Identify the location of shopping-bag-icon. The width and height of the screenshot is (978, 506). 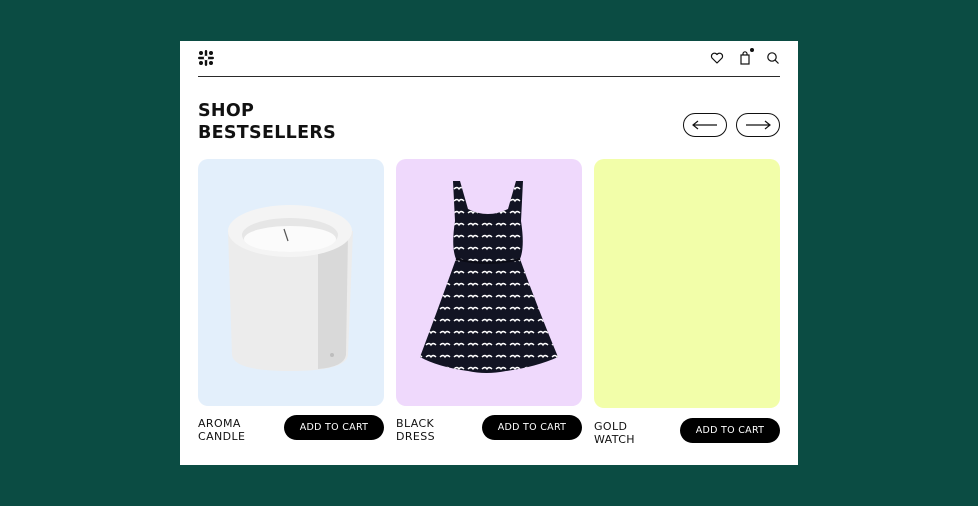
(746, 56).